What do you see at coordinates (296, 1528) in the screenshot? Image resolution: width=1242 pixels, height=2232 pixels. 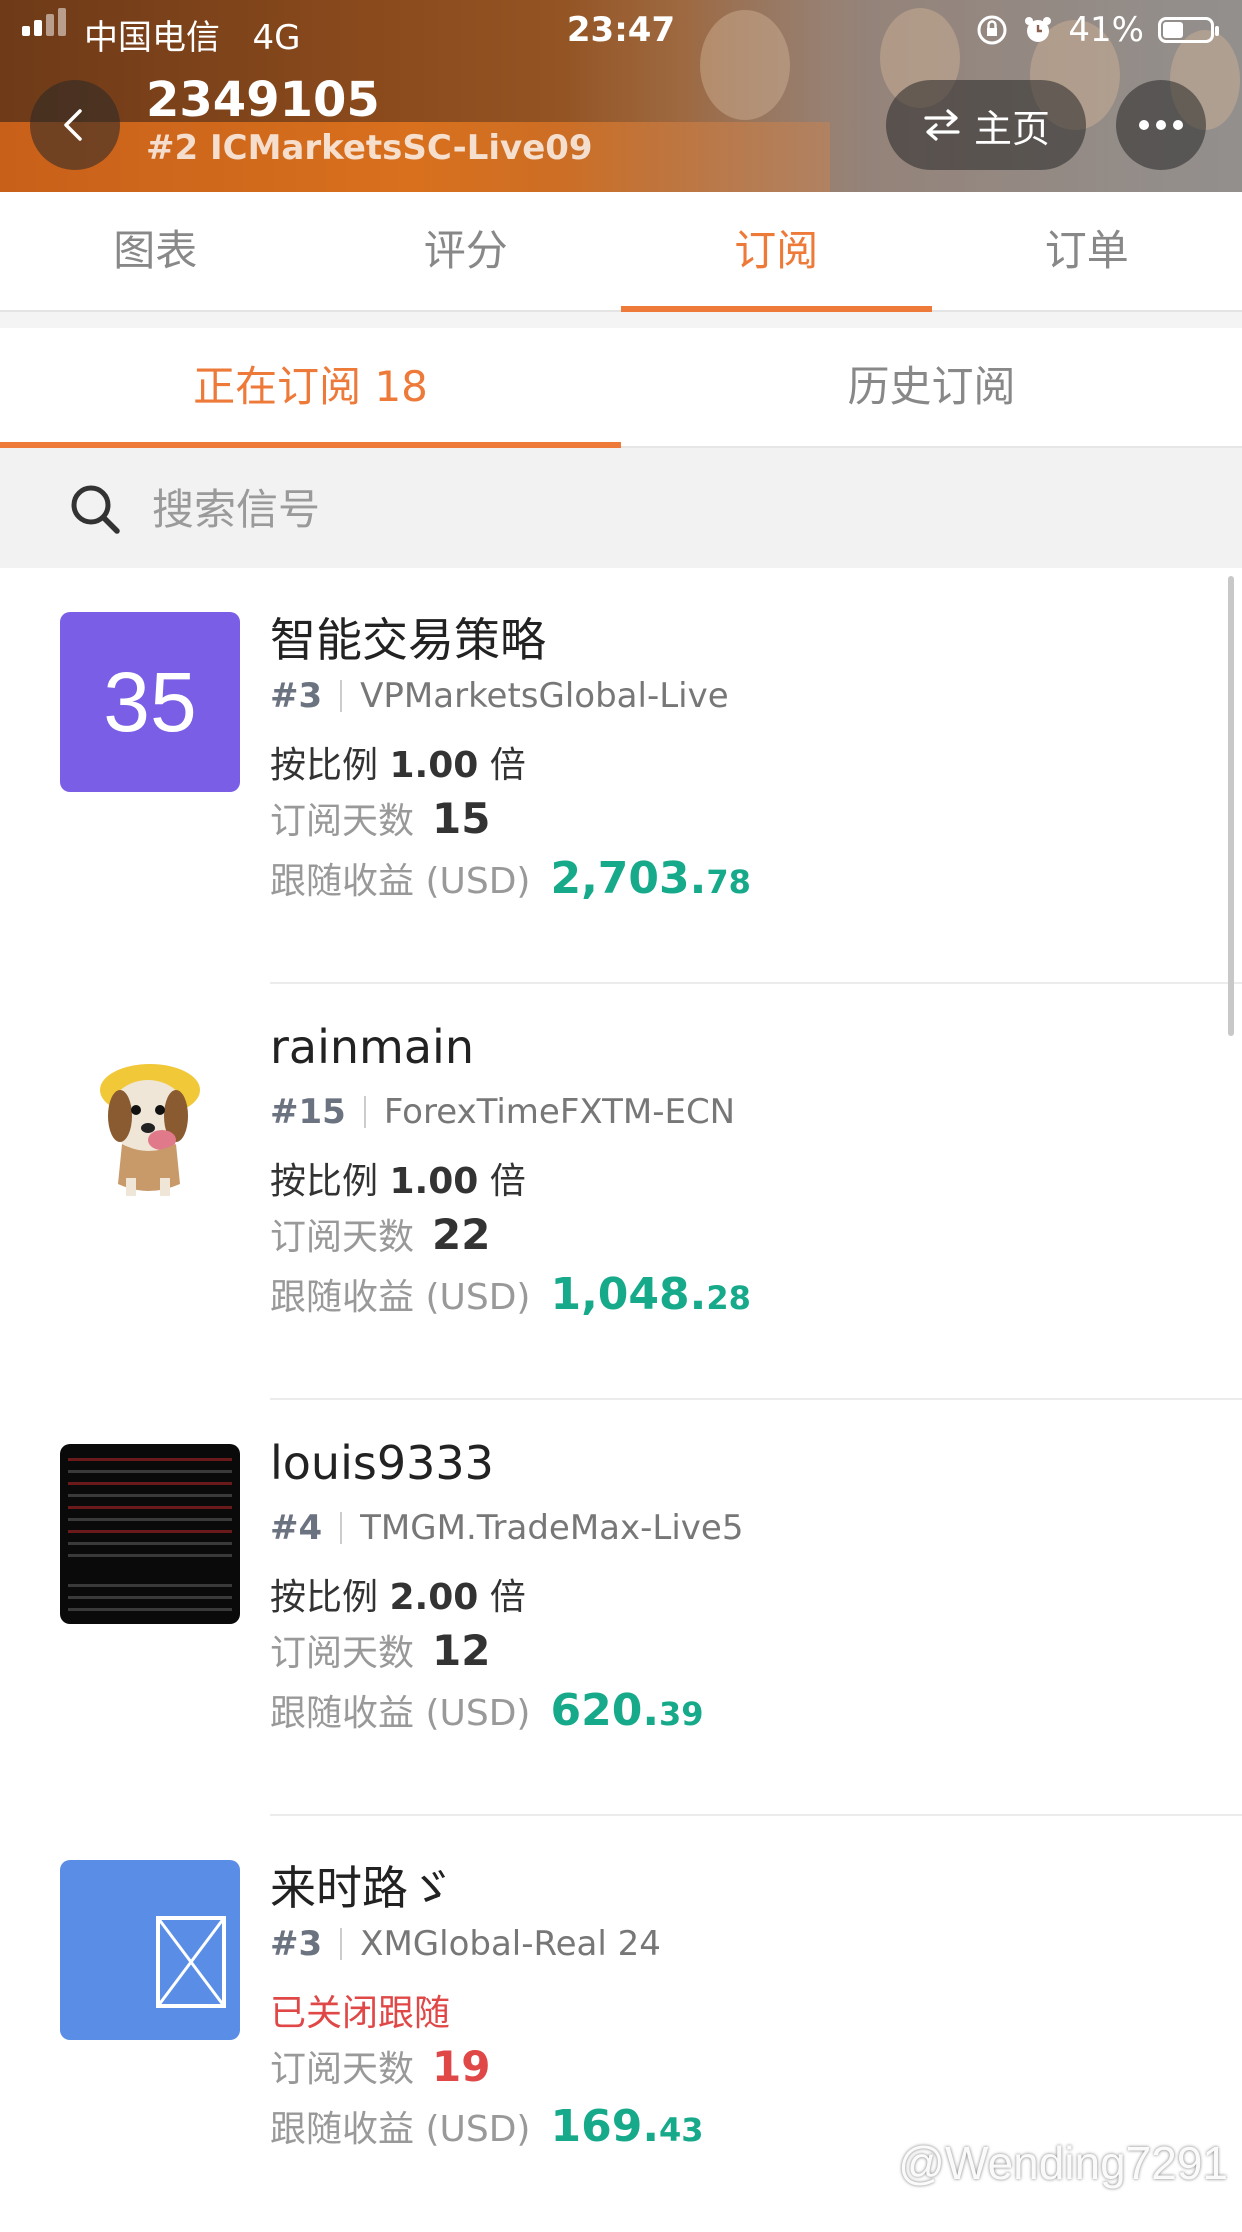 I see `signal-rank: #4` at bounding box center [296, 1528].